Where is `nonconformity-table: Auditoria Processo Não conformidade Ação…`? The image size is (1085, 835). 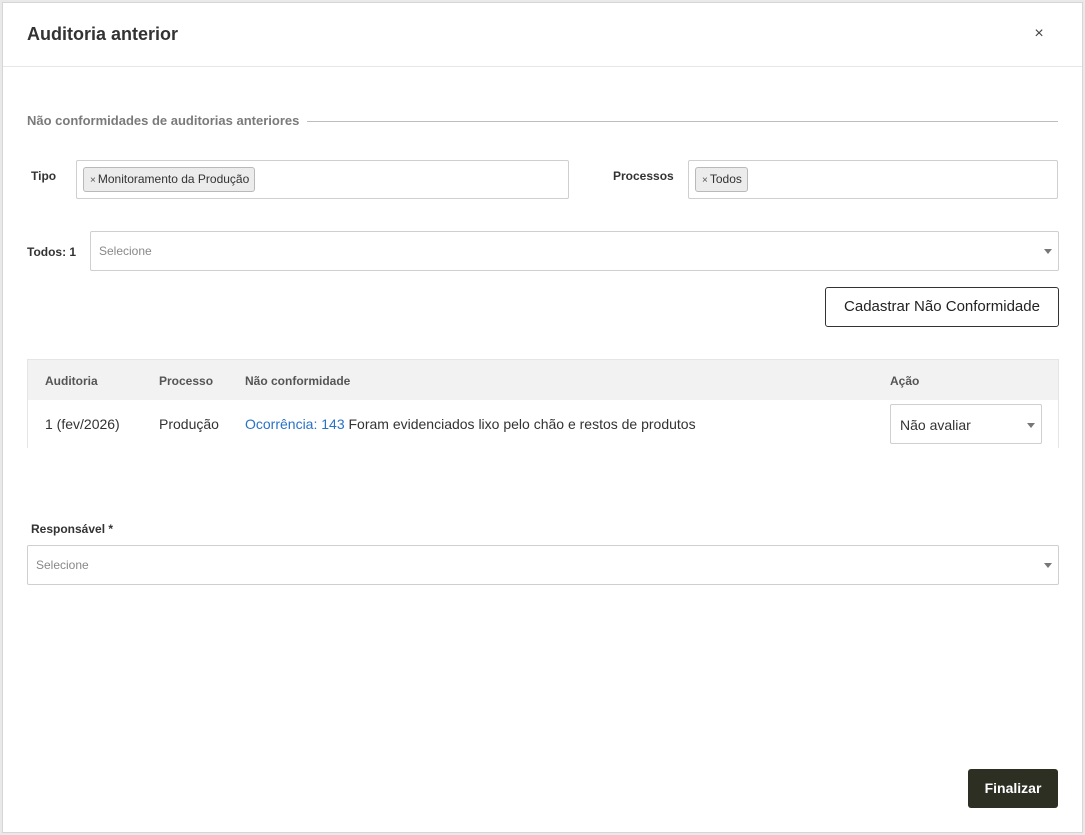 nonconformity-table: Auditoria Processo Não conformidade Ação… is located at coordinates (543, 403).